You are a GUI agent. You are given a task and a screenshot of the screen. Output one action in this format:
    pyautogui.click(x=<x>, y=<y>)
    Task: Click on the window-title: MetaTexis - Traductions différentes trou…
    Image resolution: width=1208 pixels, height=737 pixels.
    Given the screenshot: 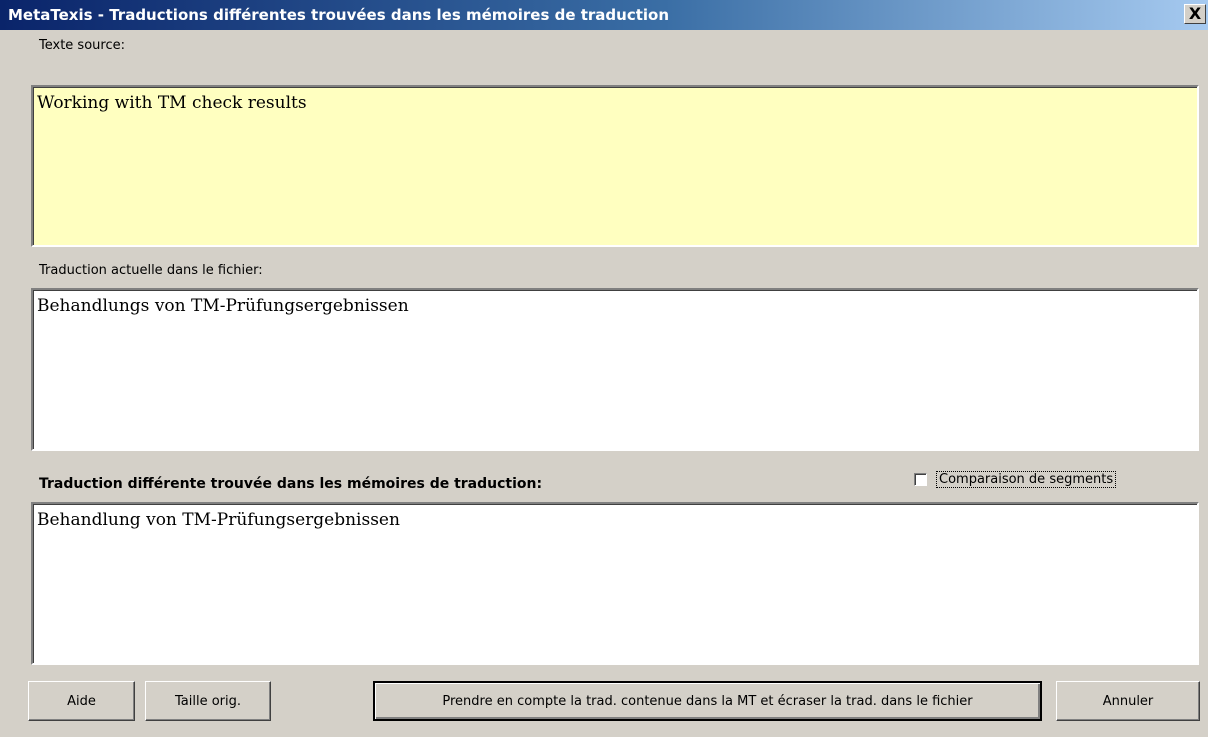 What is the action you would take?
    pyautogui.click(x=339, y=15)
    